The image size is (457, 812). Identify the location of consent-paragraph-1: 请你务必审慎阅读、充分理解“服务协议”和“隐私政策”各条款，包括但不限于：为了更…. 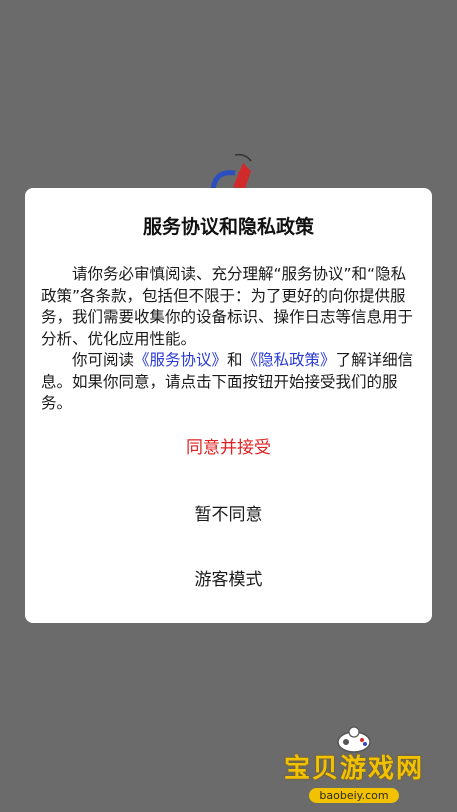
(227, 306).